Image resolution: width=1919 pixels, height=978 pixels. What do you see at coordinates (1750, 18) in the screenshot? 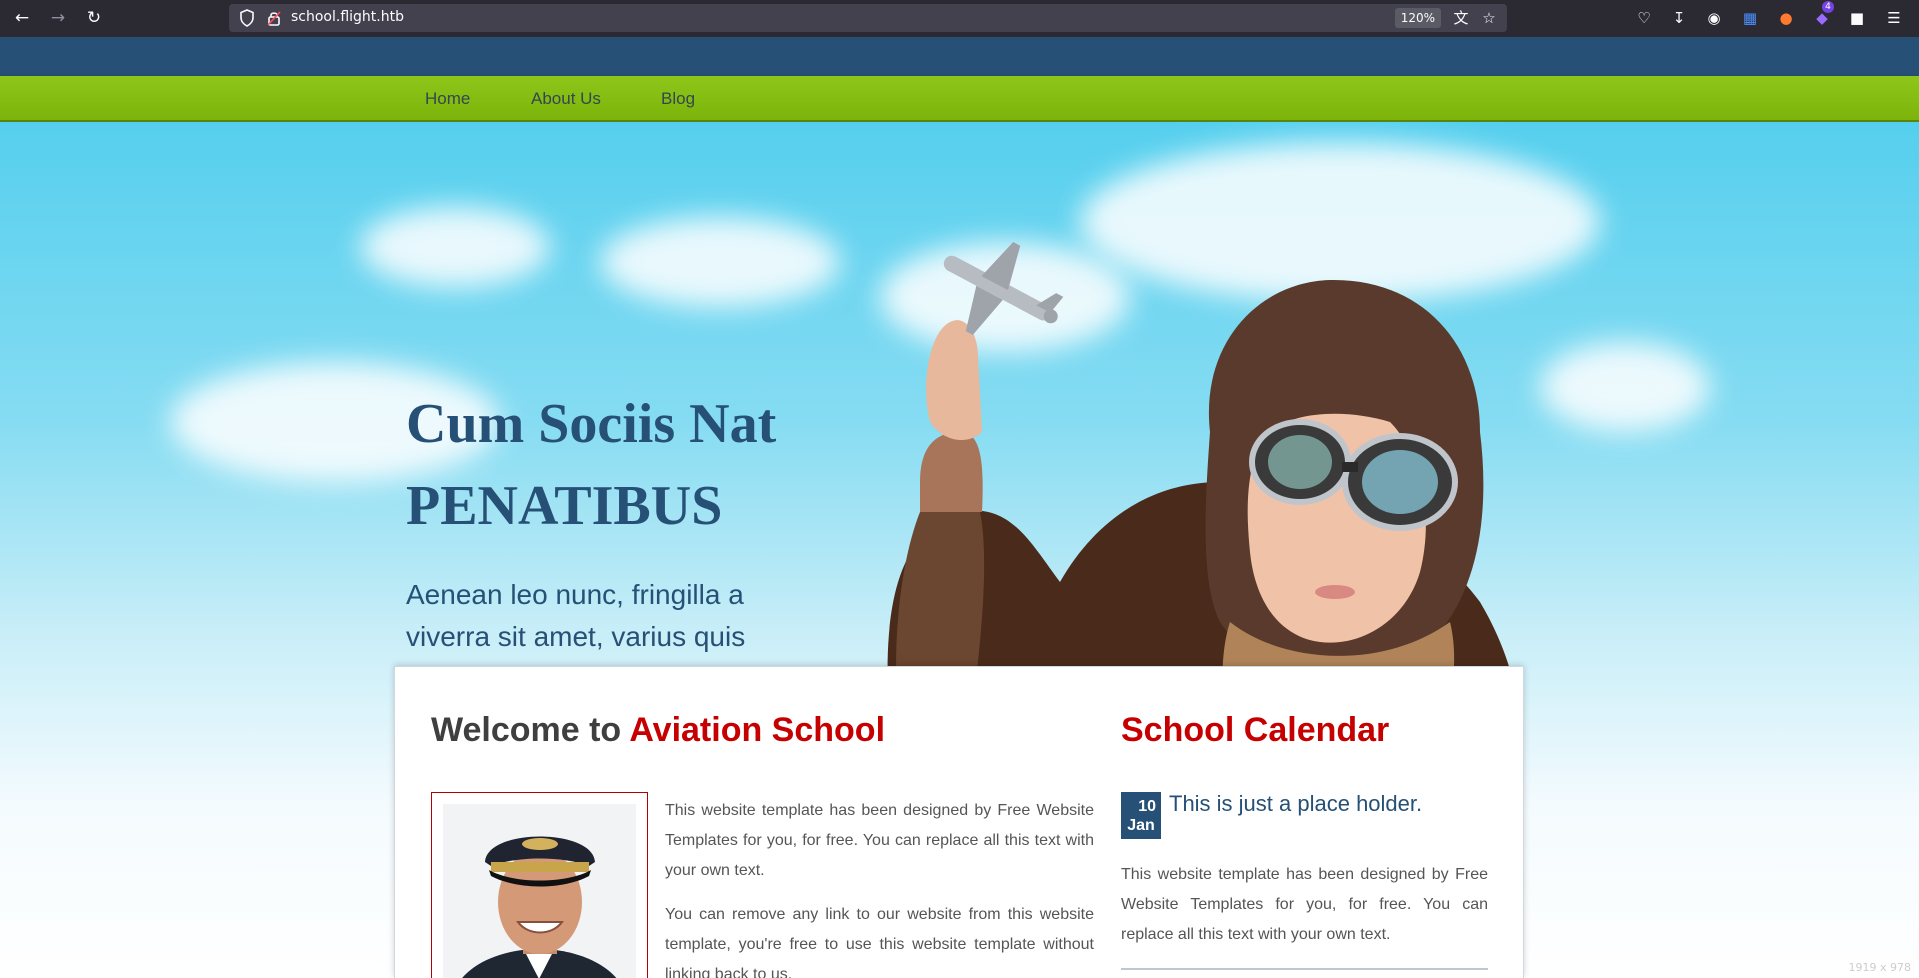
I see `translator-extension-icon: ▦` at bounding box center [1750, 18].